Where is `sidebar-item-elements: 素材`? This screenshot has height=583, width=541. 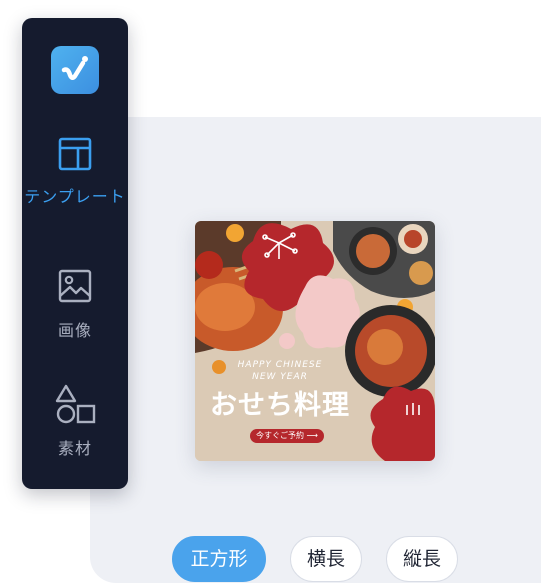 sidebar-item-elements: 素材 is located at coordinates (75, 422).